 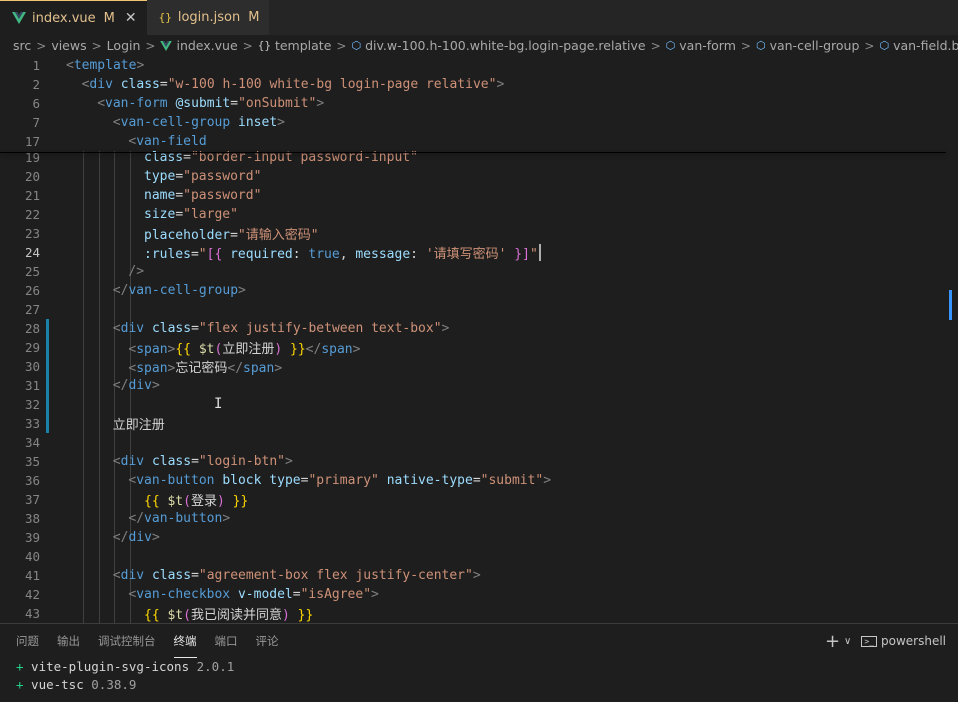 I want to click on code-text: <van-cell-group inset>, so click(x=199, y=122).